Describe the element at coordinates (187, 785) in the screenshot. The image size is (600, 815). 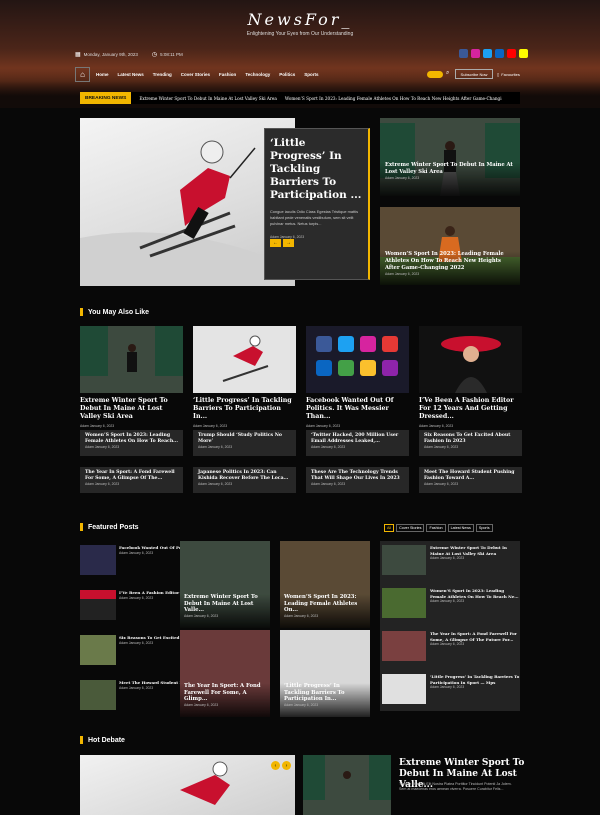
I see `hot-debate-image: ‹ ›` at that location.